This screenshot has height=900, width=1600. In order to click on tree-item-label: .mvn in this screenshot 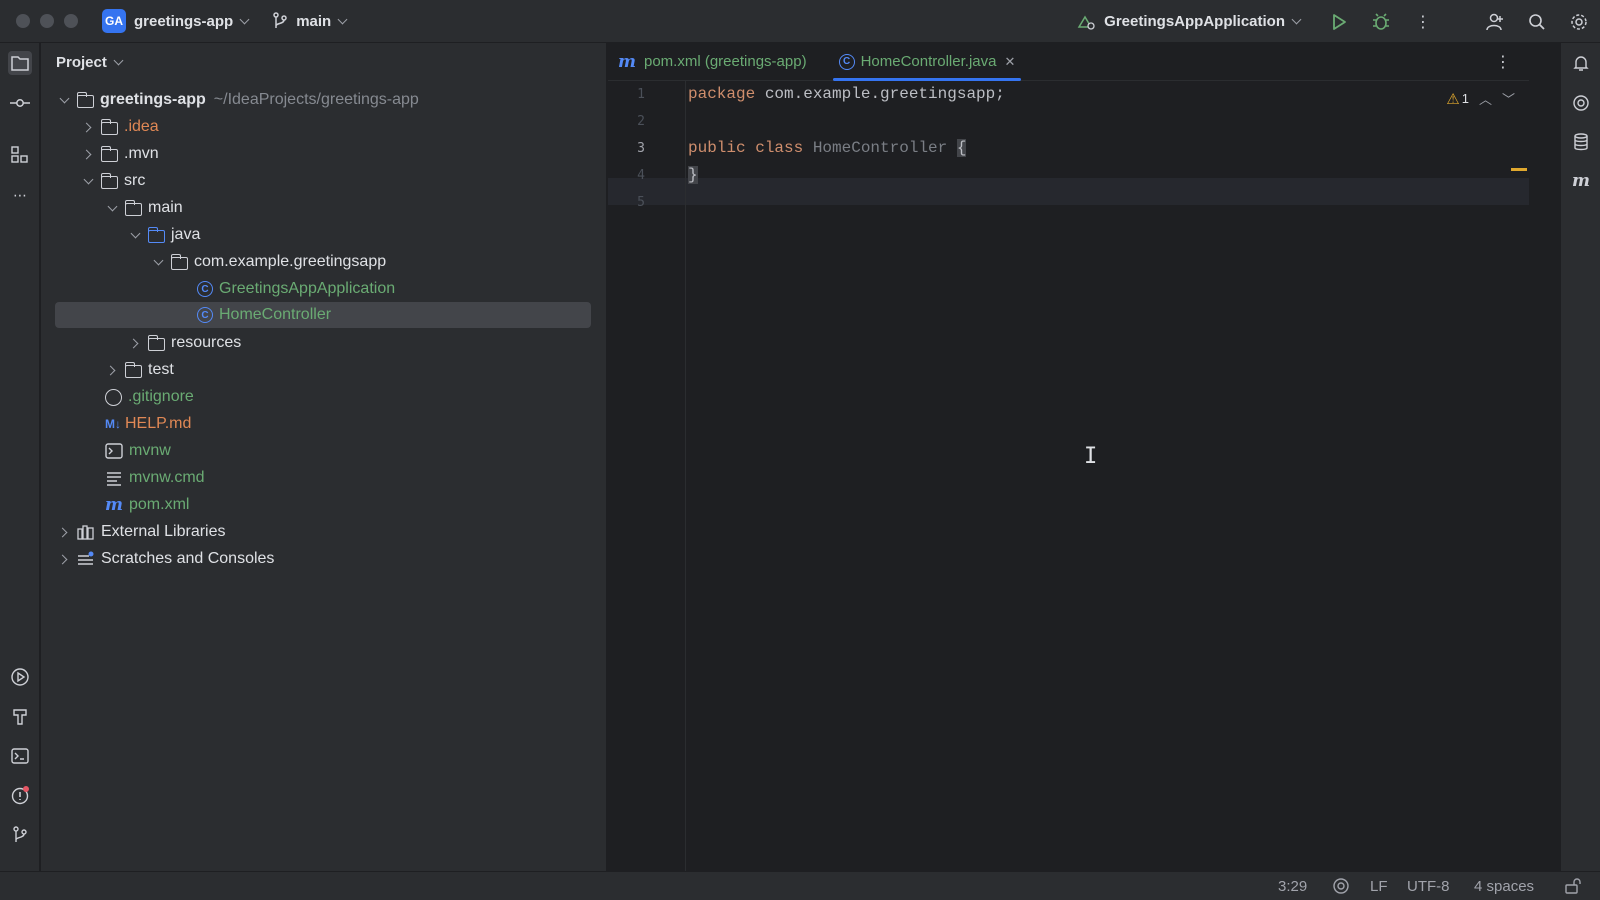, I will do `click(141, 153)`.